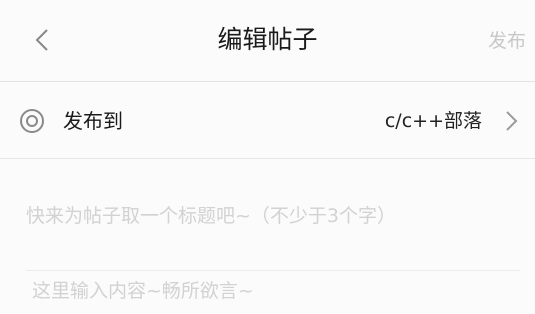  I want to click on divider, so click(273, 270).